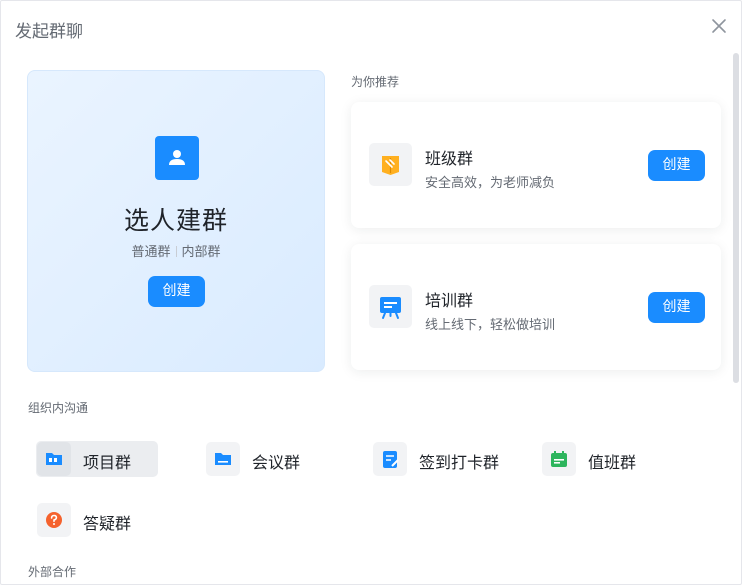 The image size is (742, 585). Describe the element at coordinates (176, 291) in the screenshot. I see `hero-create-button: 创建` at that location.